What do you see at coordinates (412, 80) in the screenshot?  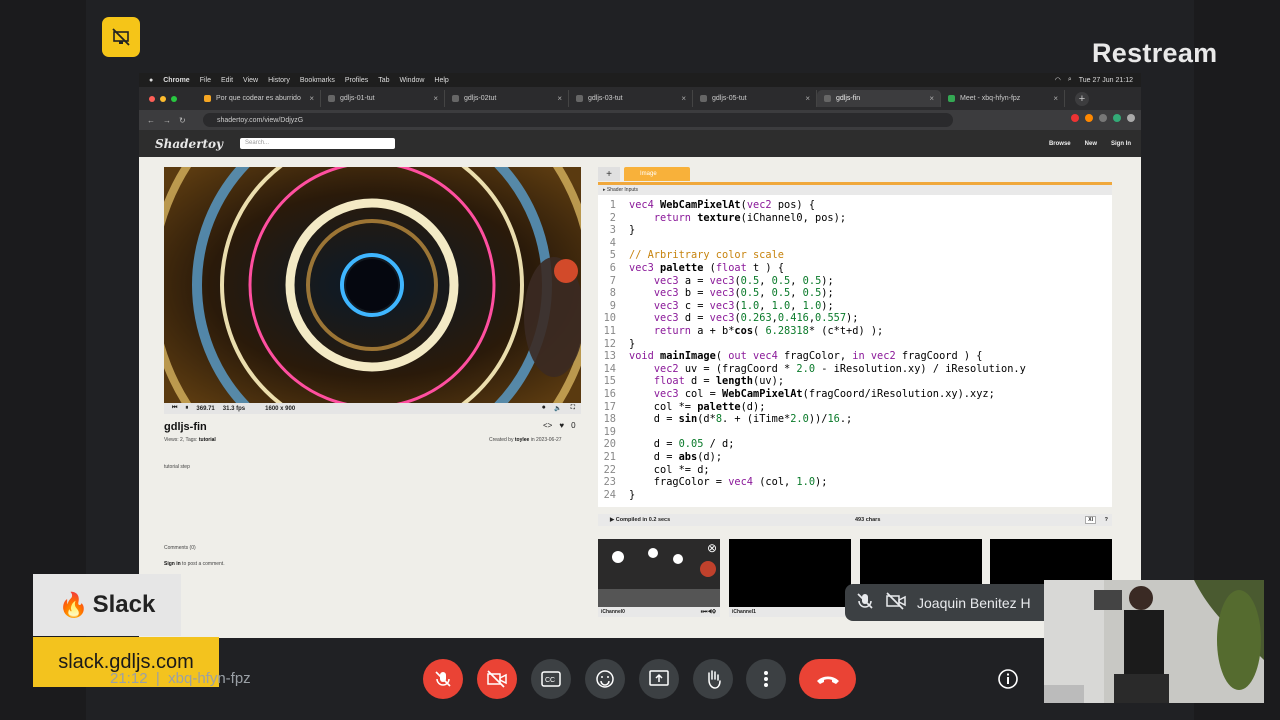 I see `menu-window: Window` at bounding box center [412, 80].